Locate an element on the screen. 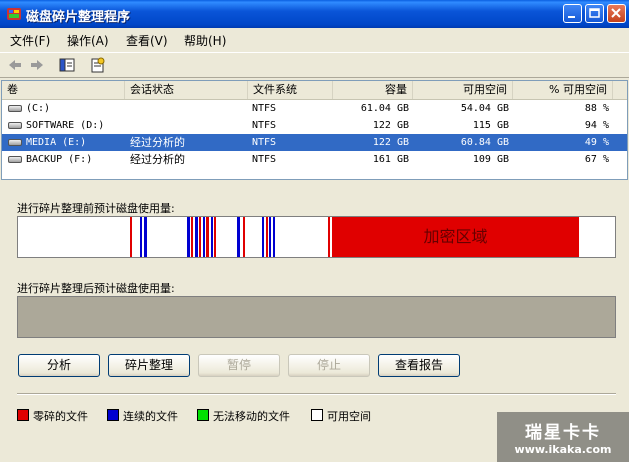  pause-button: 暂停 is located at coordinates (239, 365).